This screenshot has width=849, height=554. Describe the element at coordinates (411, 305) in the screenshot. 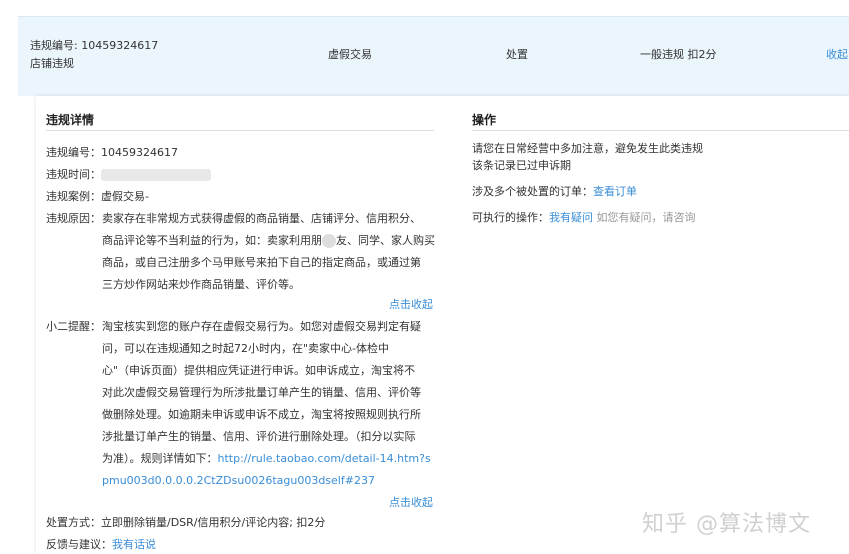

I see `fold-link-1: 点击收起` at that location.